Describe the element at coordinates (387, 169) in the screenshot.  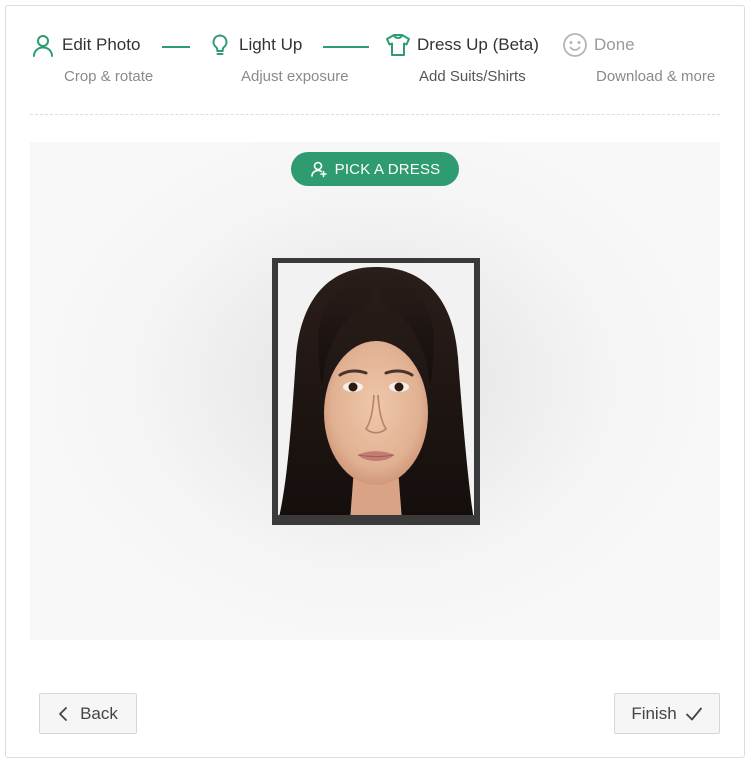
I see `pick-dress-label: PICK A DRESS` at that location.